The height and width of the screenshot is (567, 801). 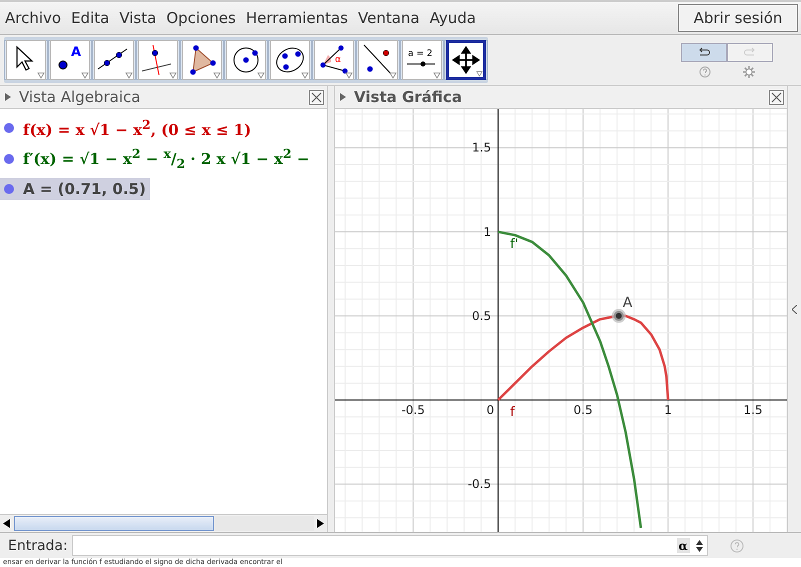 I want to click on triangle-icon, so click(x=203, y=60).